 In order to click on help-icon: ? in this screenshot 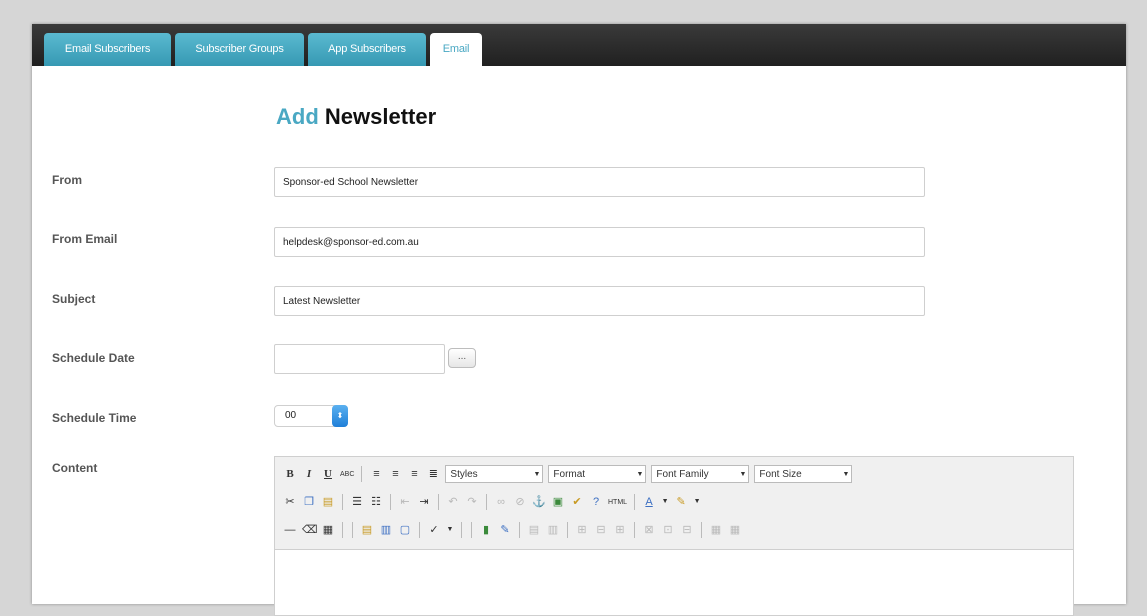, I will do `click(596, 502)`.